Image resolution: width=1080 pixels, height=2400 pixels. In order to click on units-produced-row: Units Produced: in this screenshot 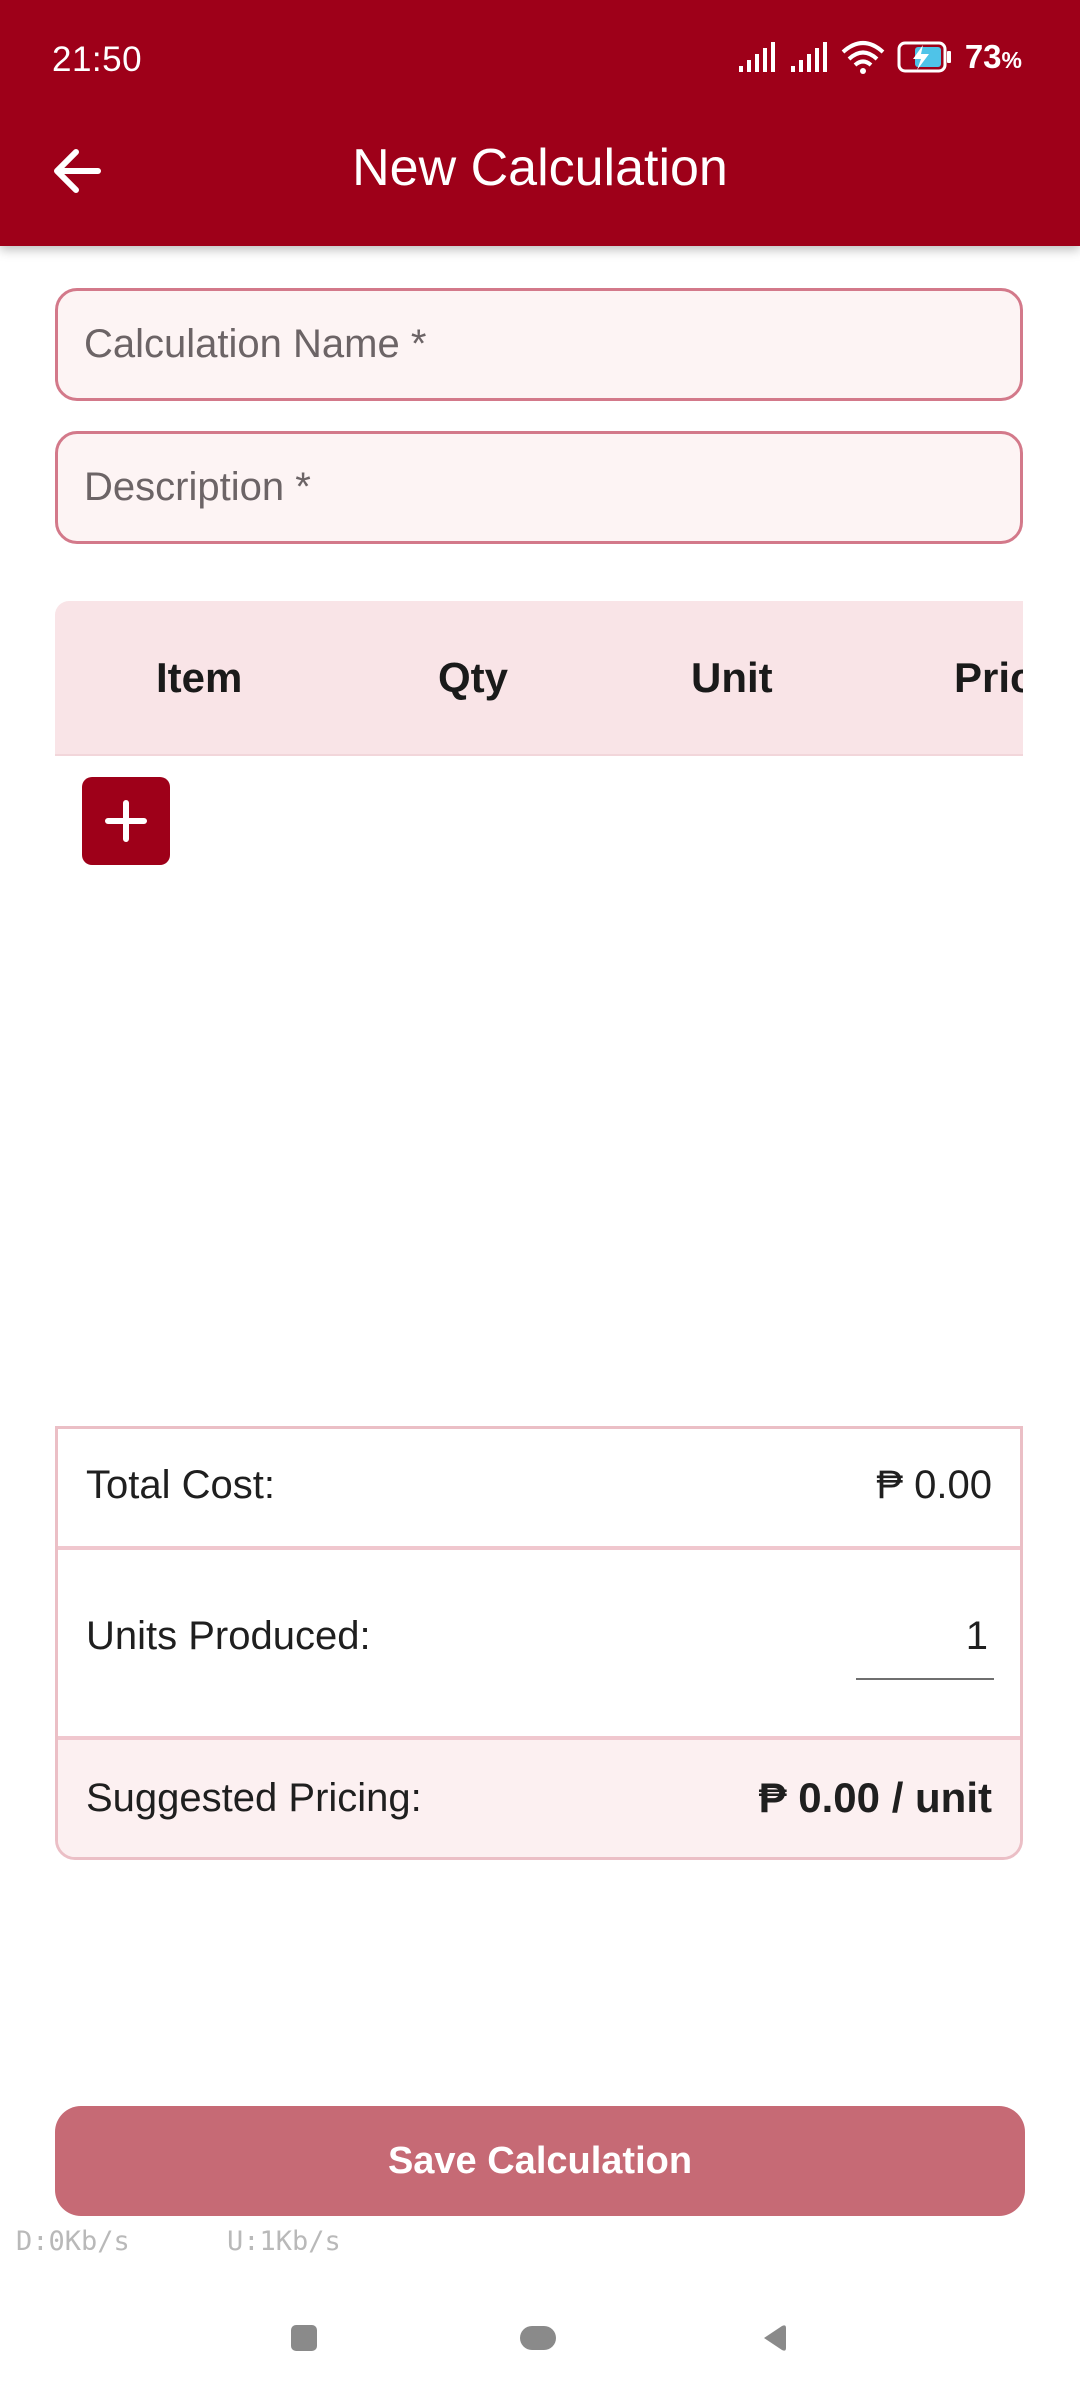, I will do `click(539, 1645)`.